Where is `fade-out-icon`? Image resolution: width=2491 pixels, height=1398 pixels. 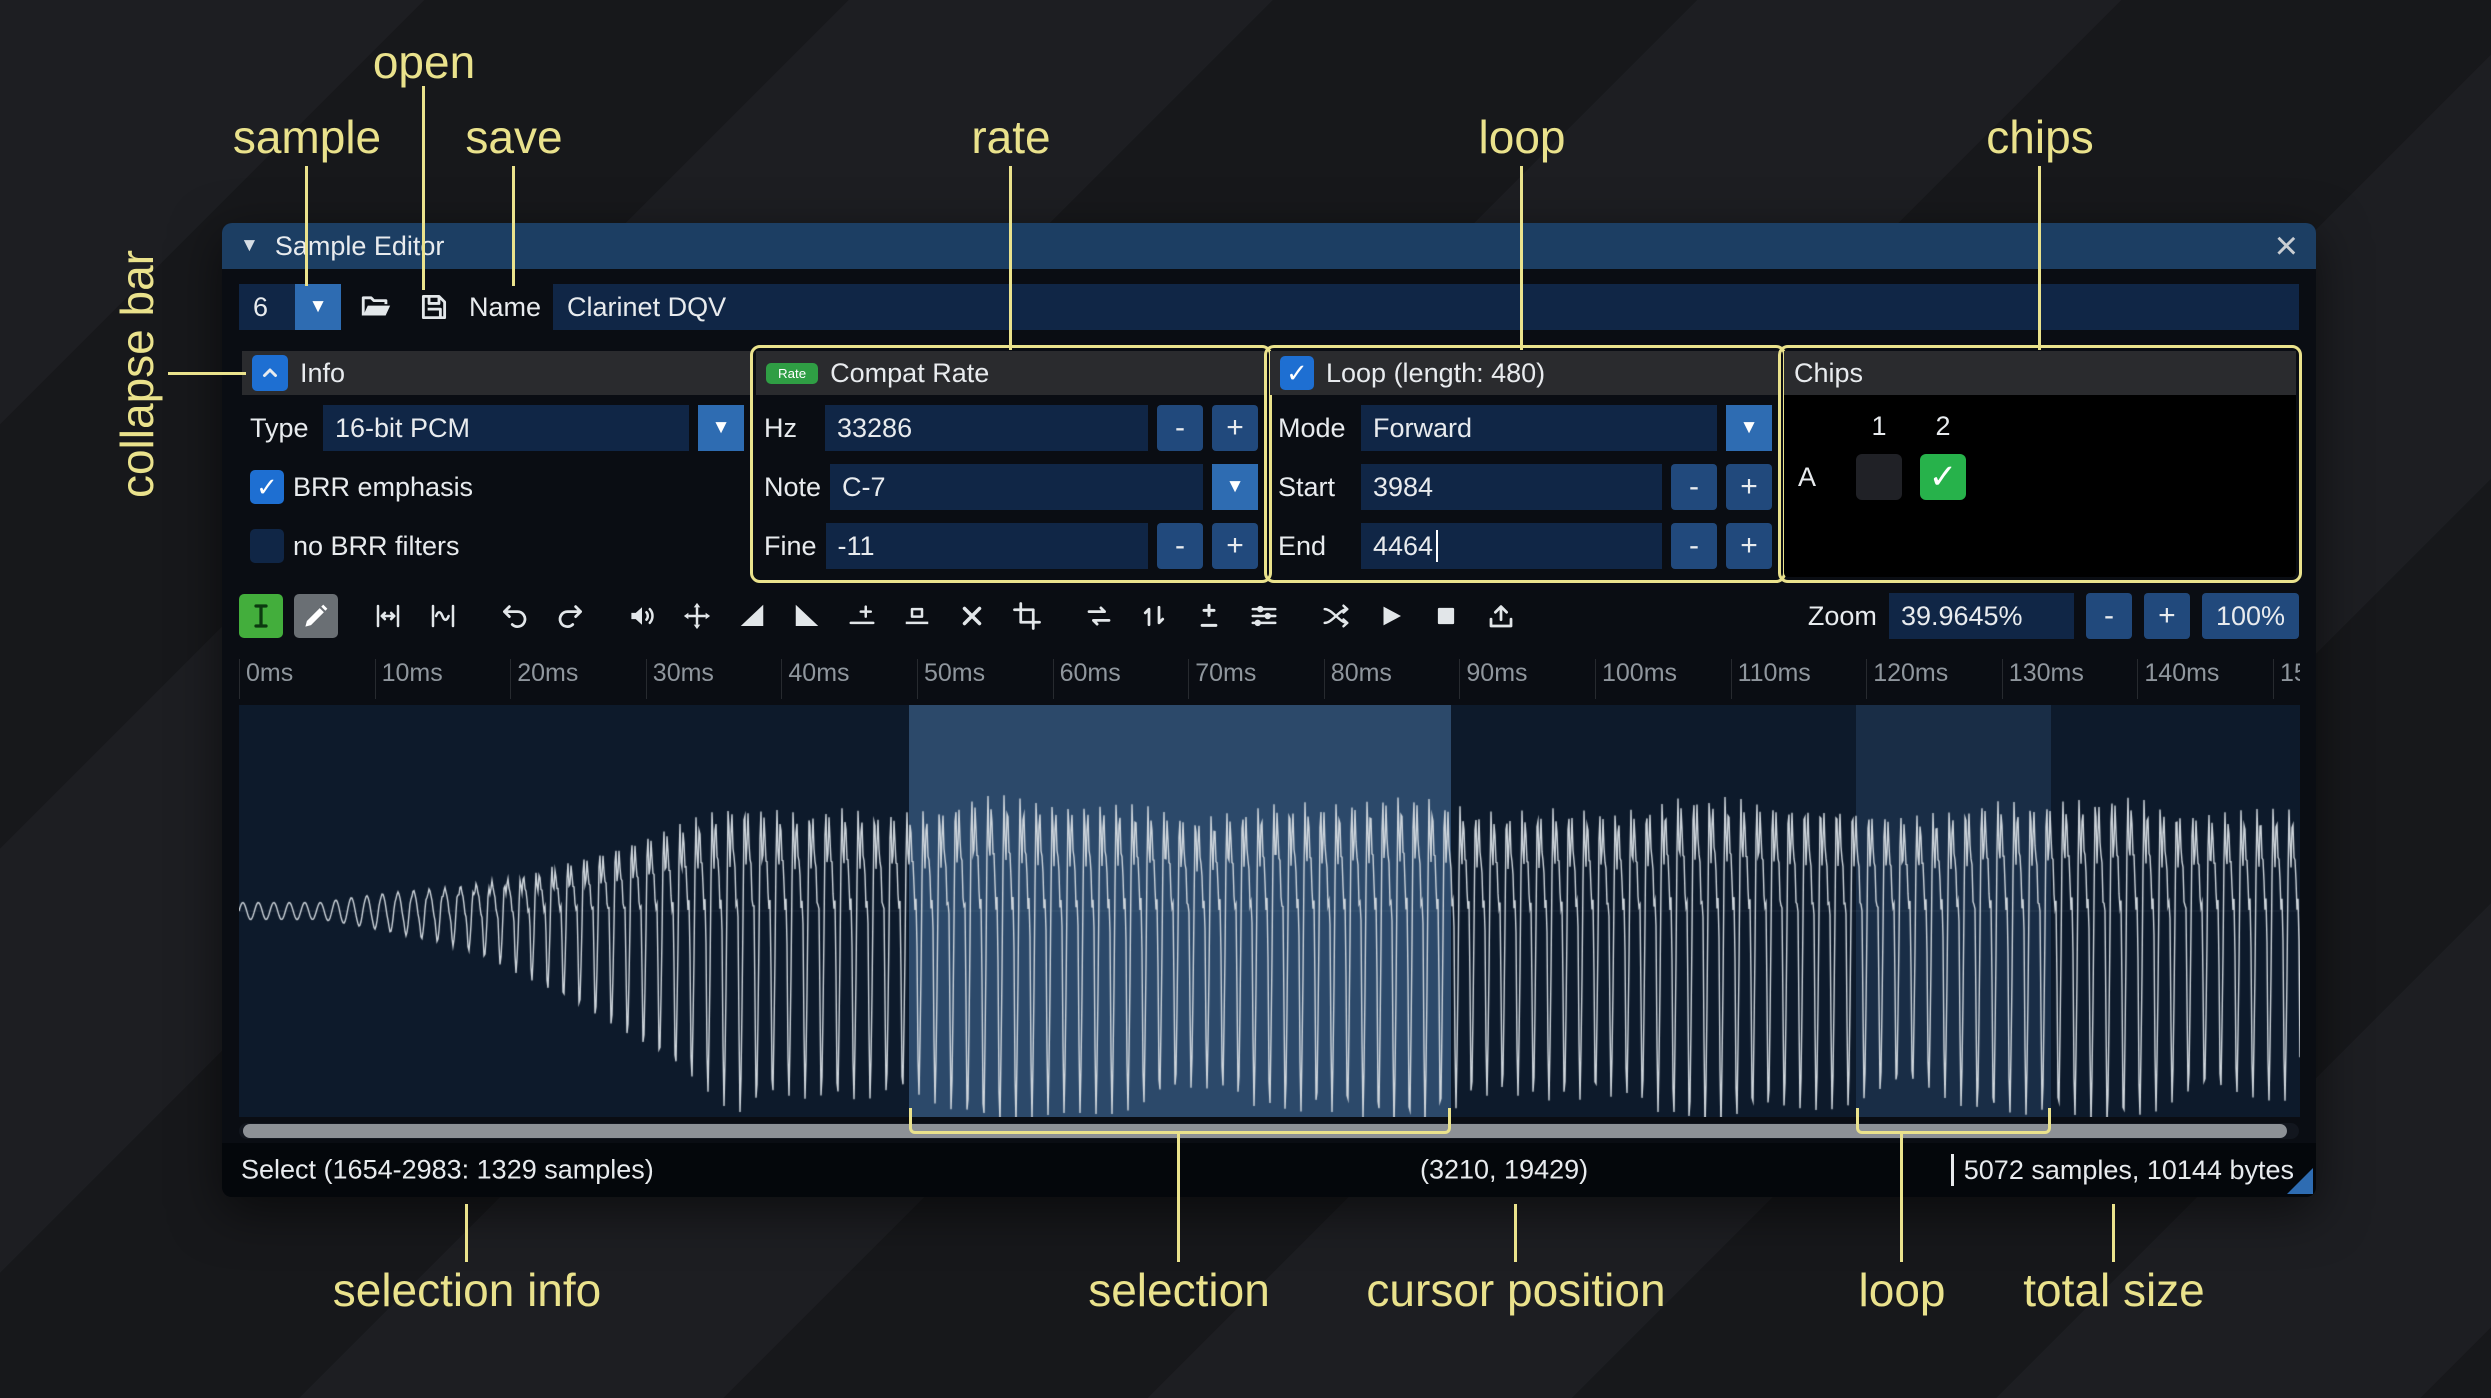
fade-out-icon is located at coordinates (807, 616).